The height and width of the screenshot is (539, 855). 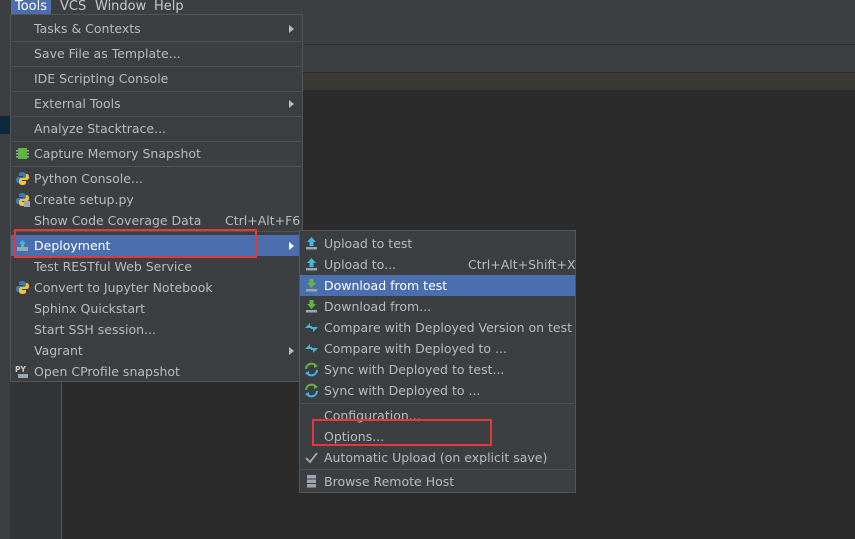 I want to click on menu-item-tasks-contexts: Tasks & Contexts, so click(x=156, y=28).